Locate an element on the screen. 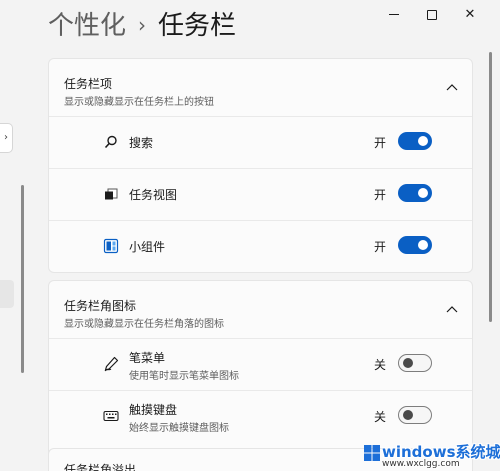 The image size is (500, 471). maximize-icon is located at coordinates (432, 14).